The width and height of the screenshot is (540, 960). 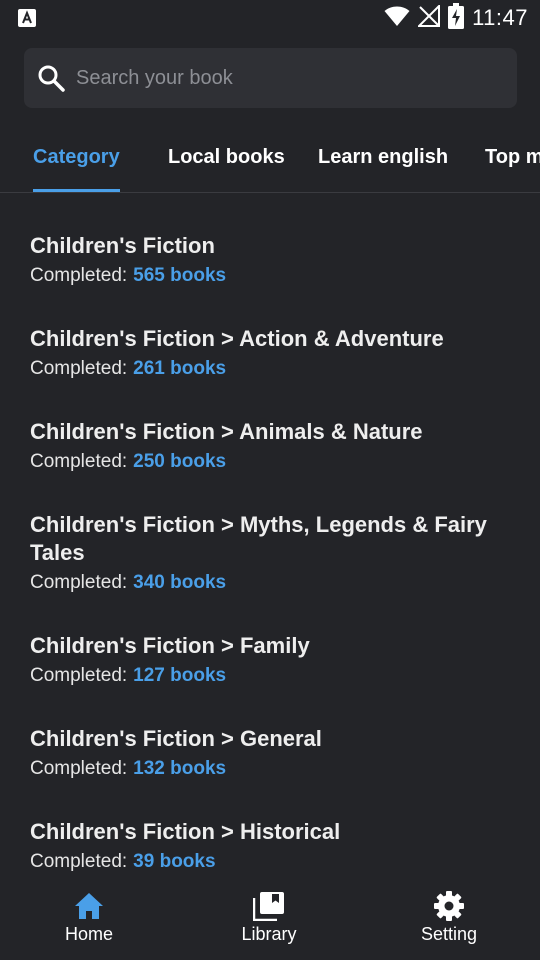 What do you see at coordinates (226, 431) in the screenshot?
I see `category-title: Children's Fiction > Animals & Nature` at bounding box center [226, 431].